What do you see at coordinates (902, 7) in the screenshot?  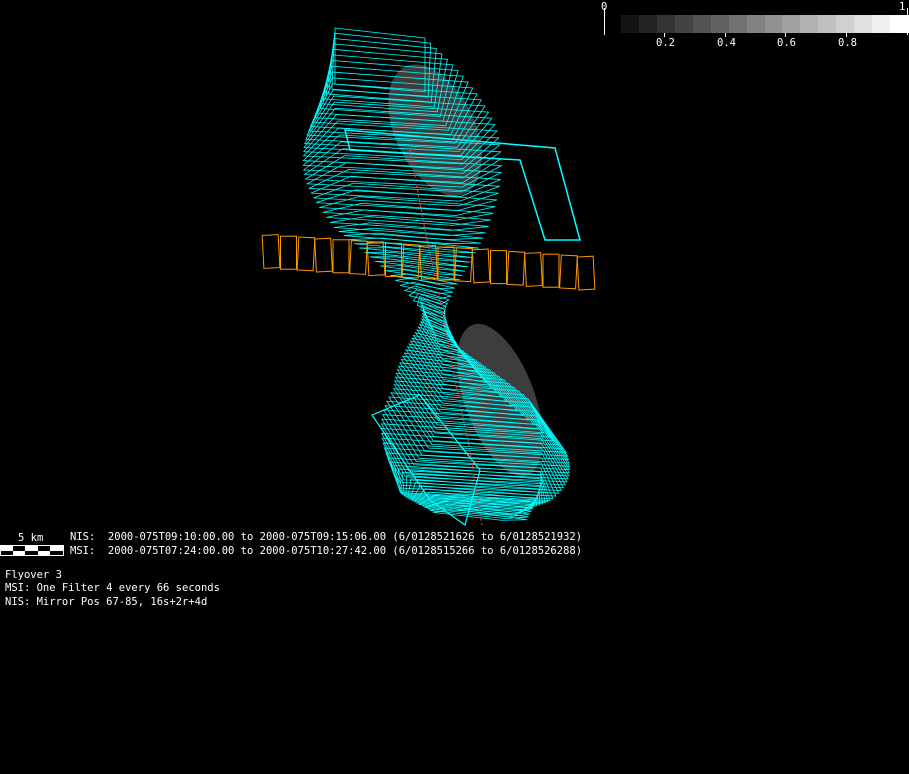 I see `colorbar-max-label: 1` at bounding box center [902, 7].